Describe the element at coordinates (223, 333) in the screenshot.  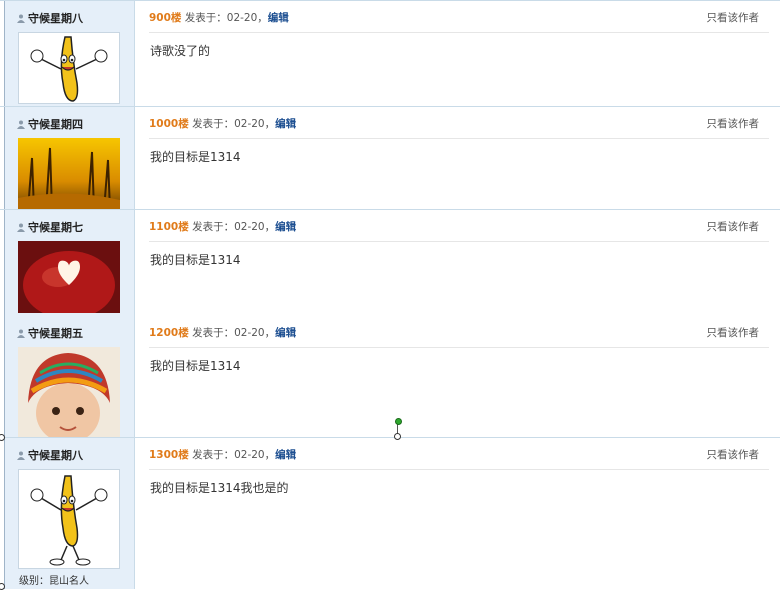
I see `post-meta: 1200楼 发表于：02-20，编辑` at that location.